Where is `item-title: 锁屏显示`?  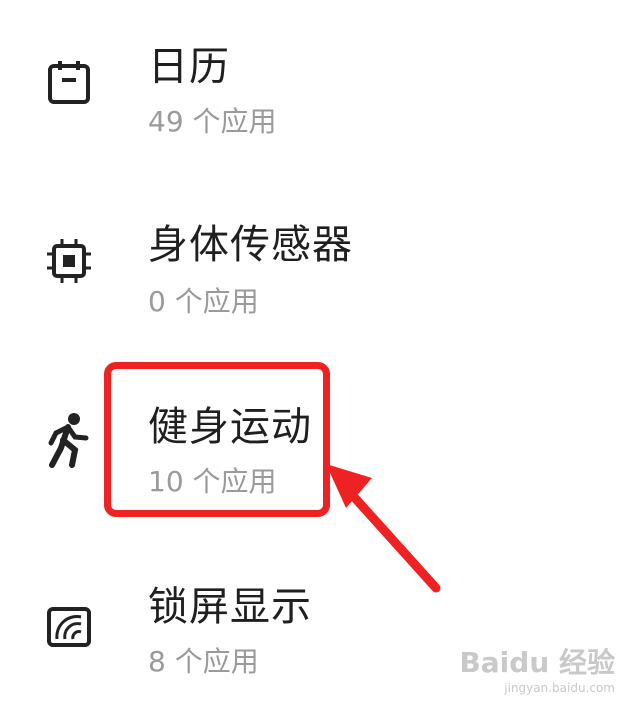 item-title: 锁屏显示 is located at coordinates (230, 607).